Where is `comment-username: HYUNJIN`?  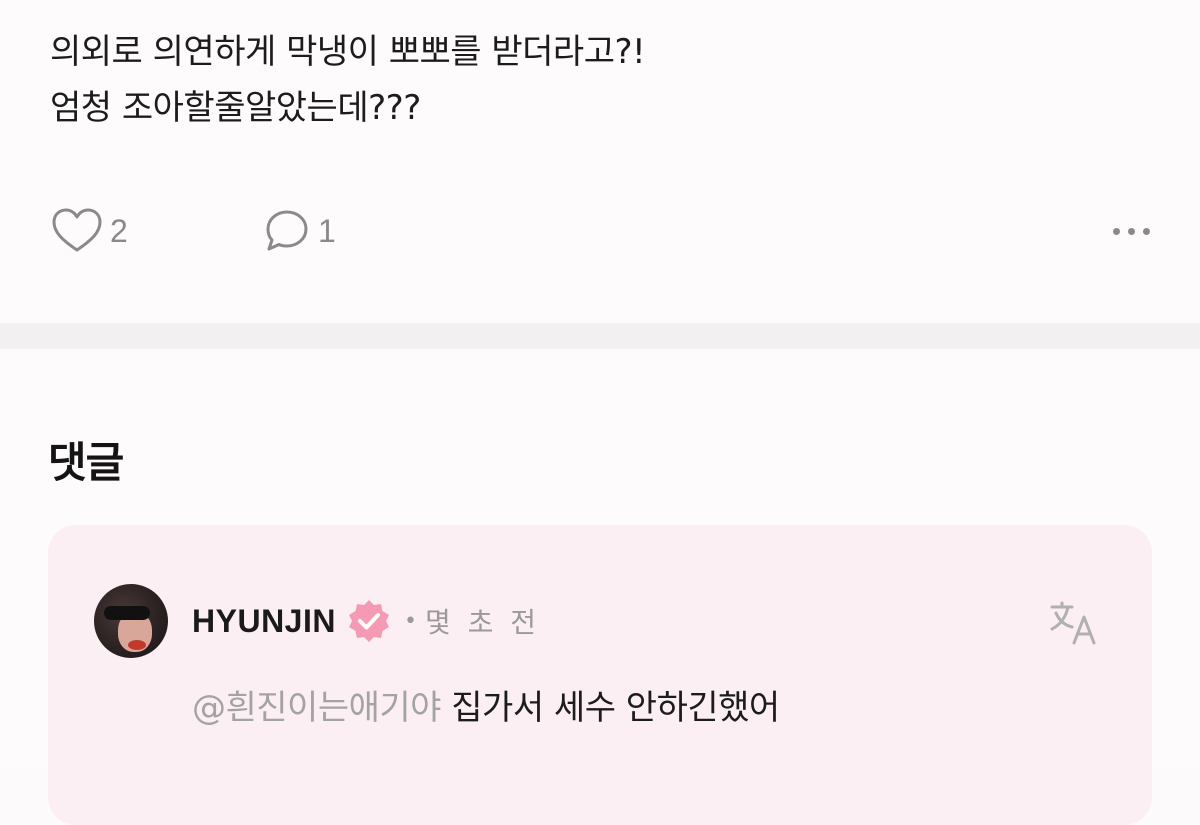
comment-username: HYUNJIN is located at coordinates (264, 621).